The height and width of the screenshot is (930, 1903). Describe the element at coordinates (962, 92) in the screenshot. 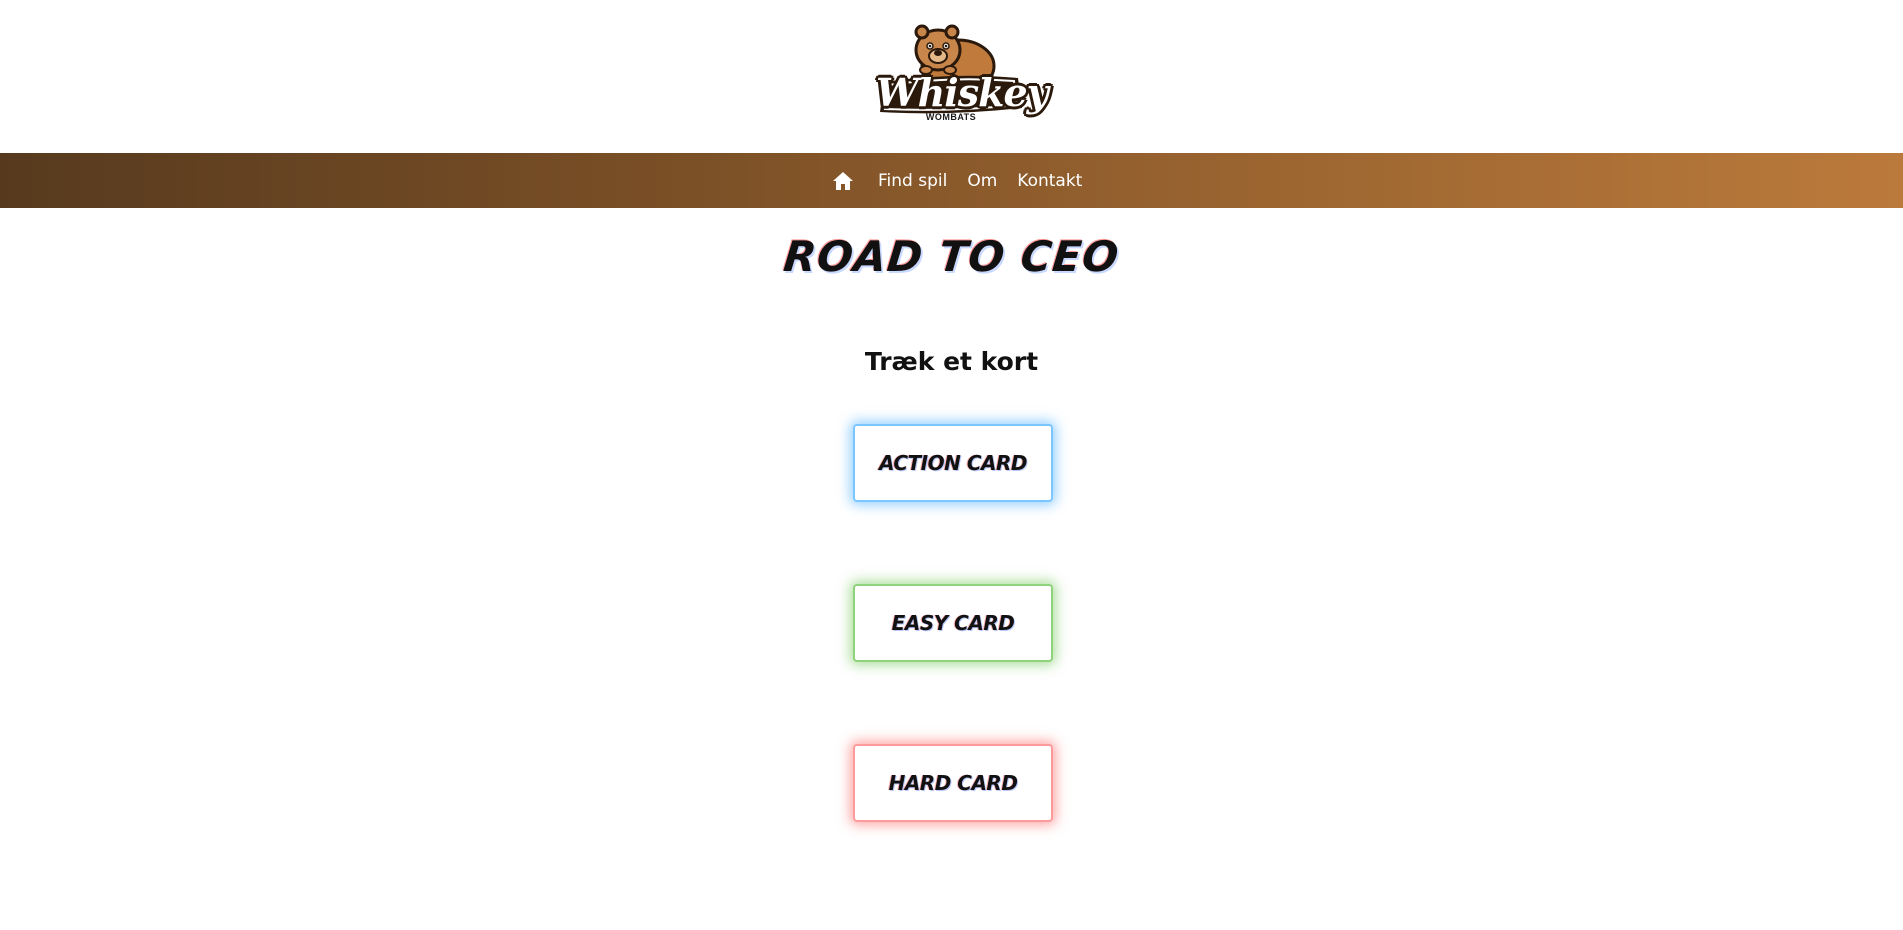

I see `logo-title: Whiskey` at that location.